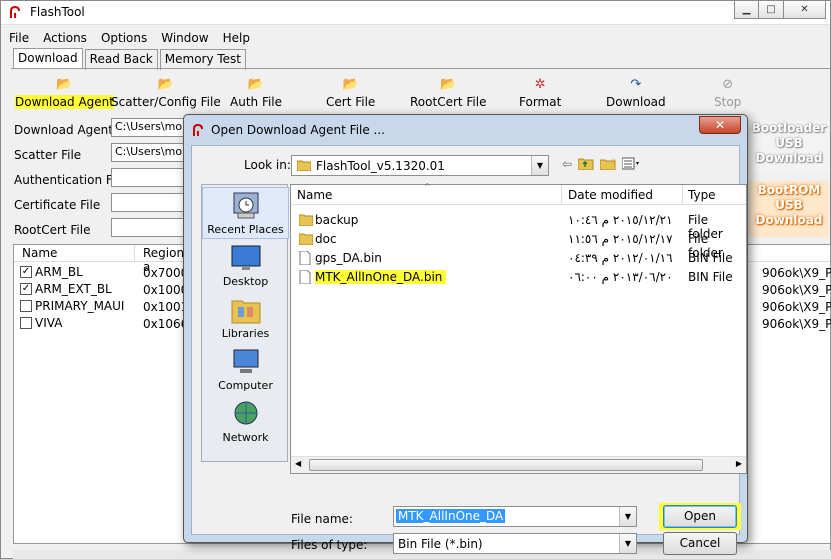 The height and width of the screenshot is (559, 831). I want to click on look-in-combo: FlashTool_v5.1320.01 ▼, so click(420, 165).